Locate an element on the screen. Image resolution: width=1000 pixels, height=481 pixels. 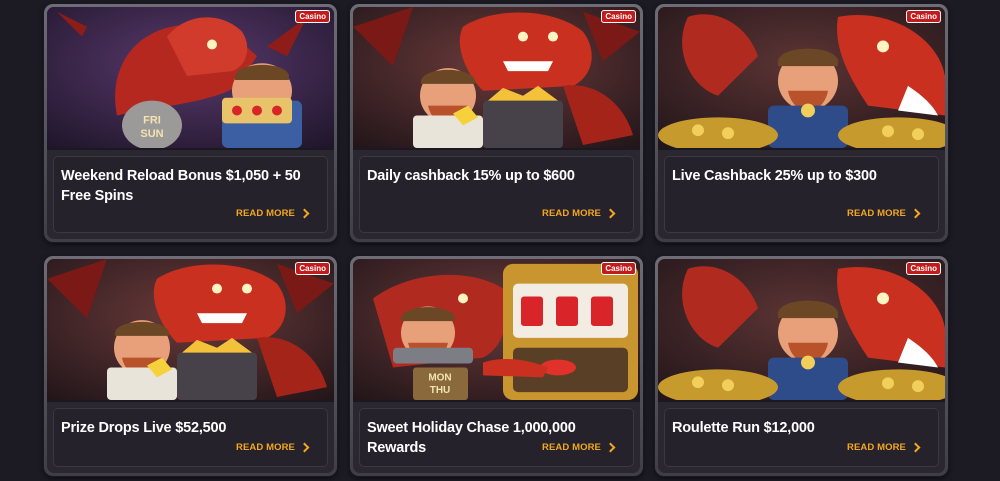
promo-card-body: Live Cashback 25% up to $300 READ MORE is located at coordinates (801, 194).